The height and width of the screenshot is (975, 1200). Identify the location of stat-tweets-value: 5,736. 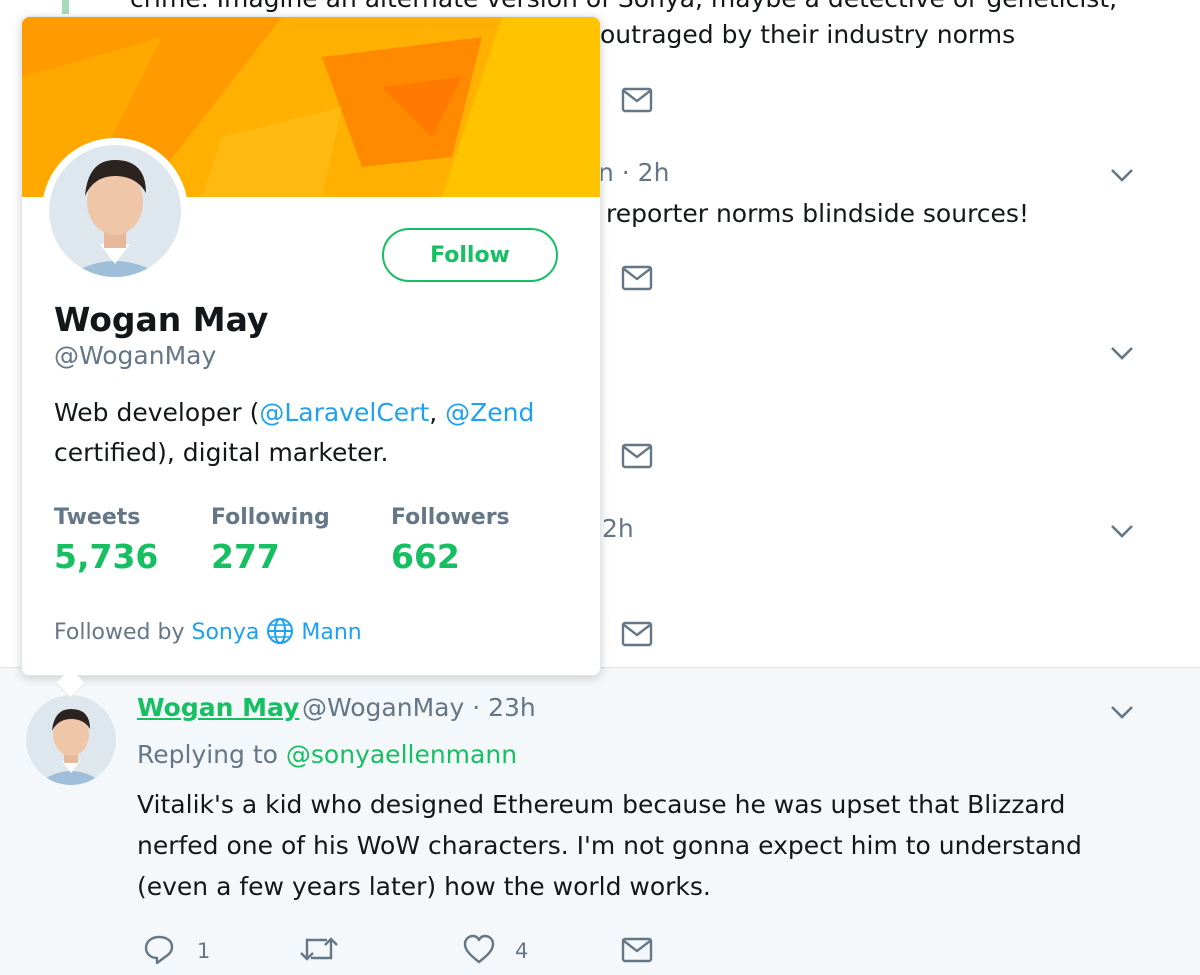
(106, 556).